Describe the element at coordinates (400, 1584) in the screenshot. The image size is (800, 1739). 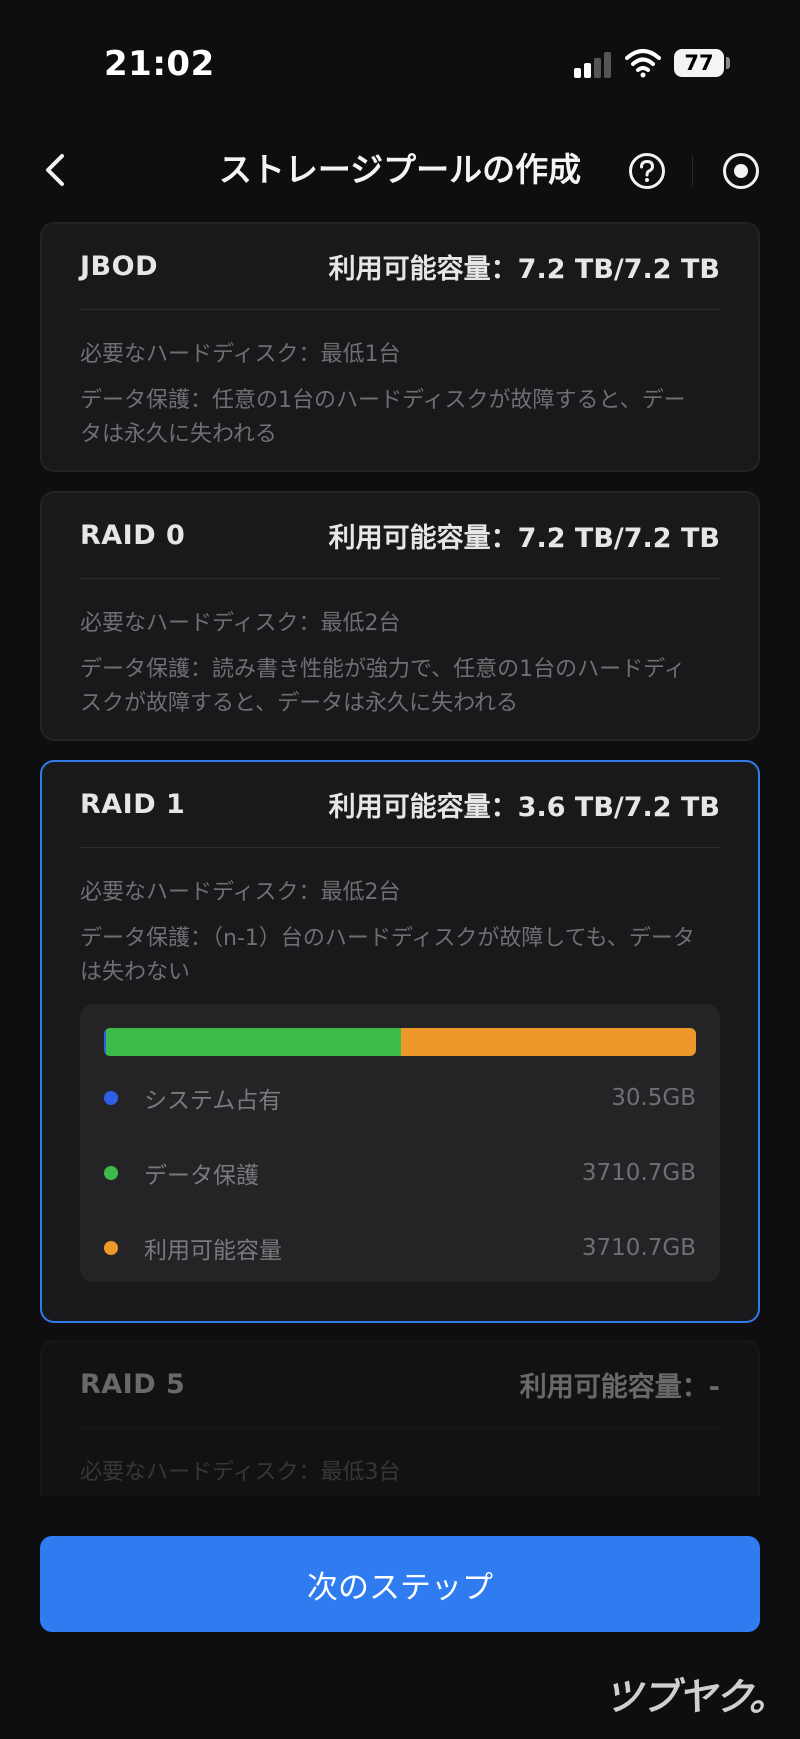
I see `next-step-button: 次のステップ` at that location.